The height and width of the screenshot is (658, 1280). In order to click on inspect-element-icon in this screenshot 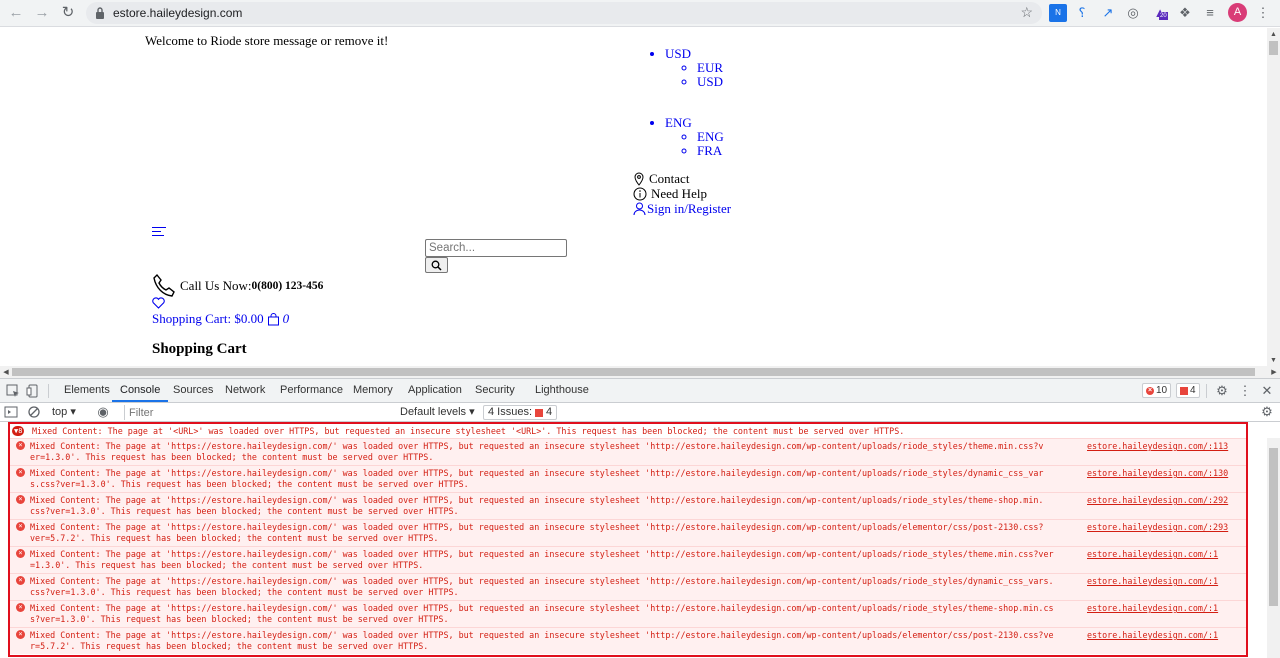, I will do `click(13, 391)`.